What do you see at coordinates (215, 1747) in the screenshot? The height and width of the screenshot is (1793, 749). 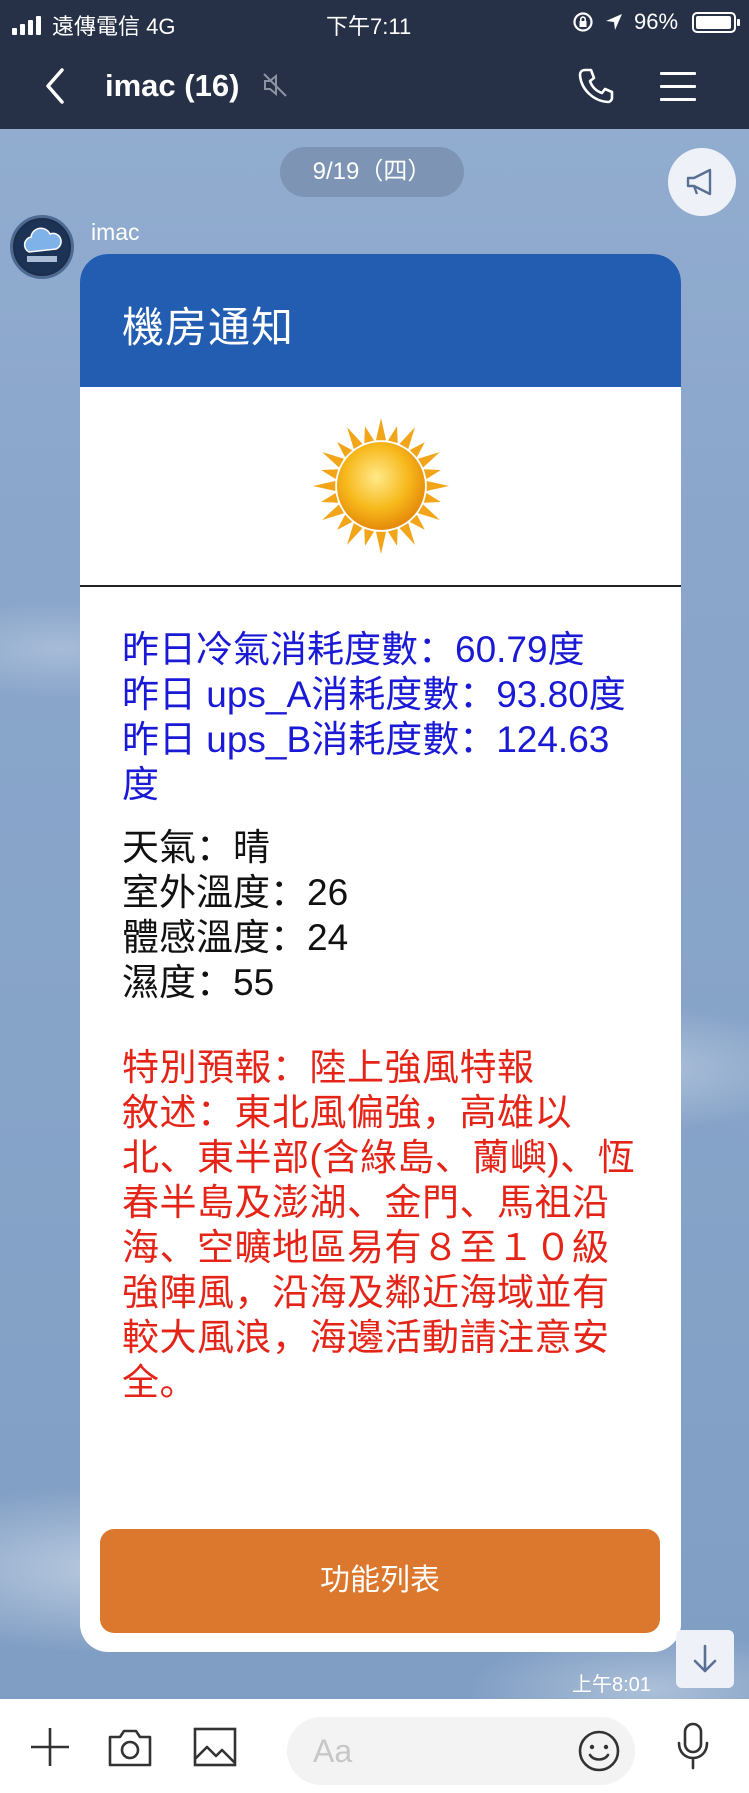 I see `image-icon` at bounding box center [215, 1747].